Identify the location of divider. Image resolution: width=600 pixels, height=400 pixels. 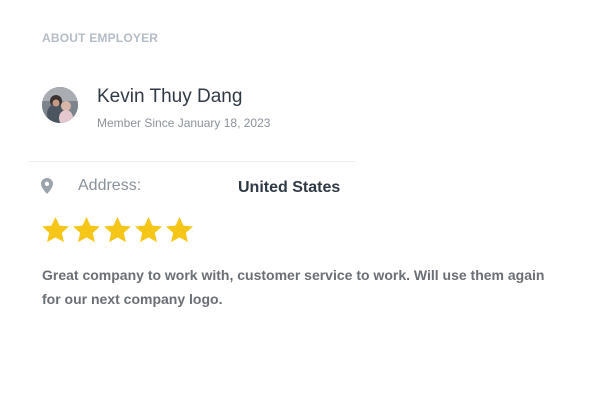
(192, 161).